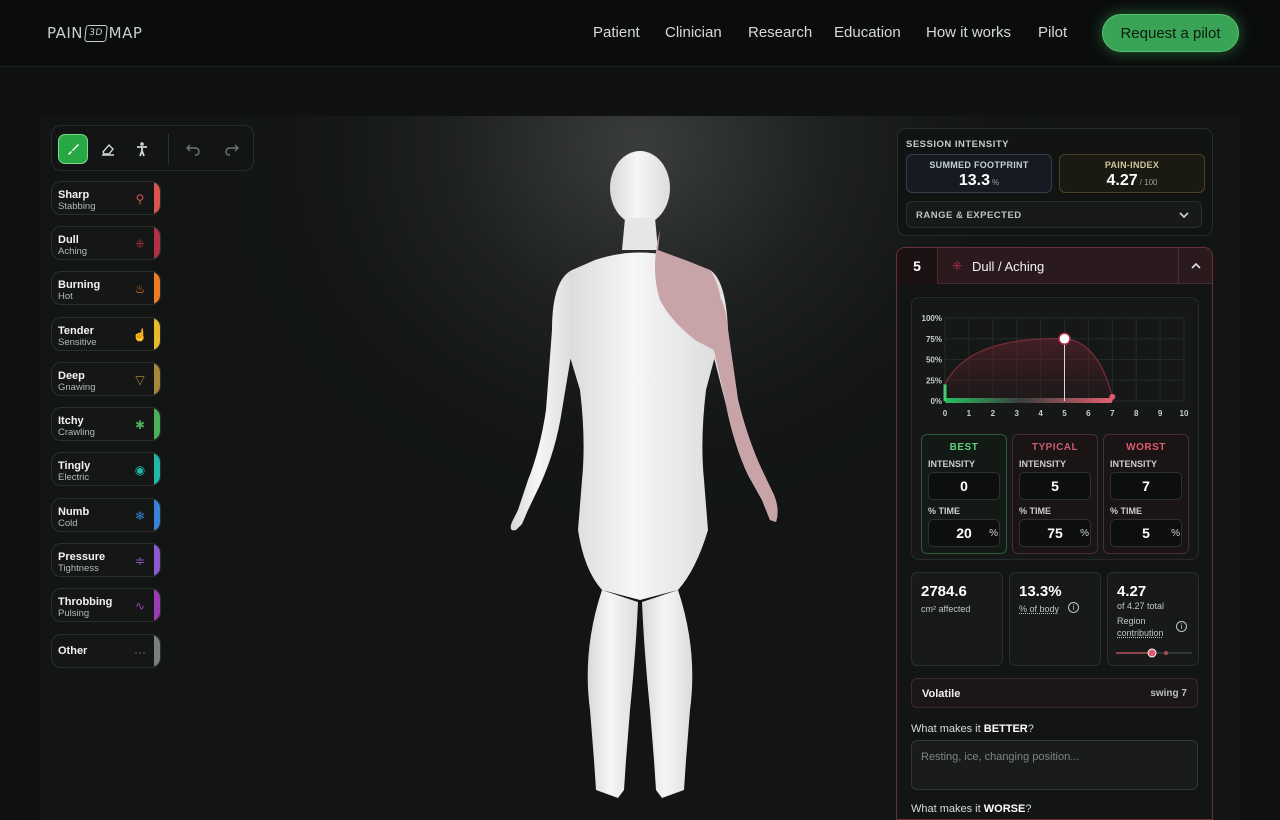 The width and height of the screenshot is (1280, 820). I want to click on nav-pilot: Pilot, so click(1052, 32).